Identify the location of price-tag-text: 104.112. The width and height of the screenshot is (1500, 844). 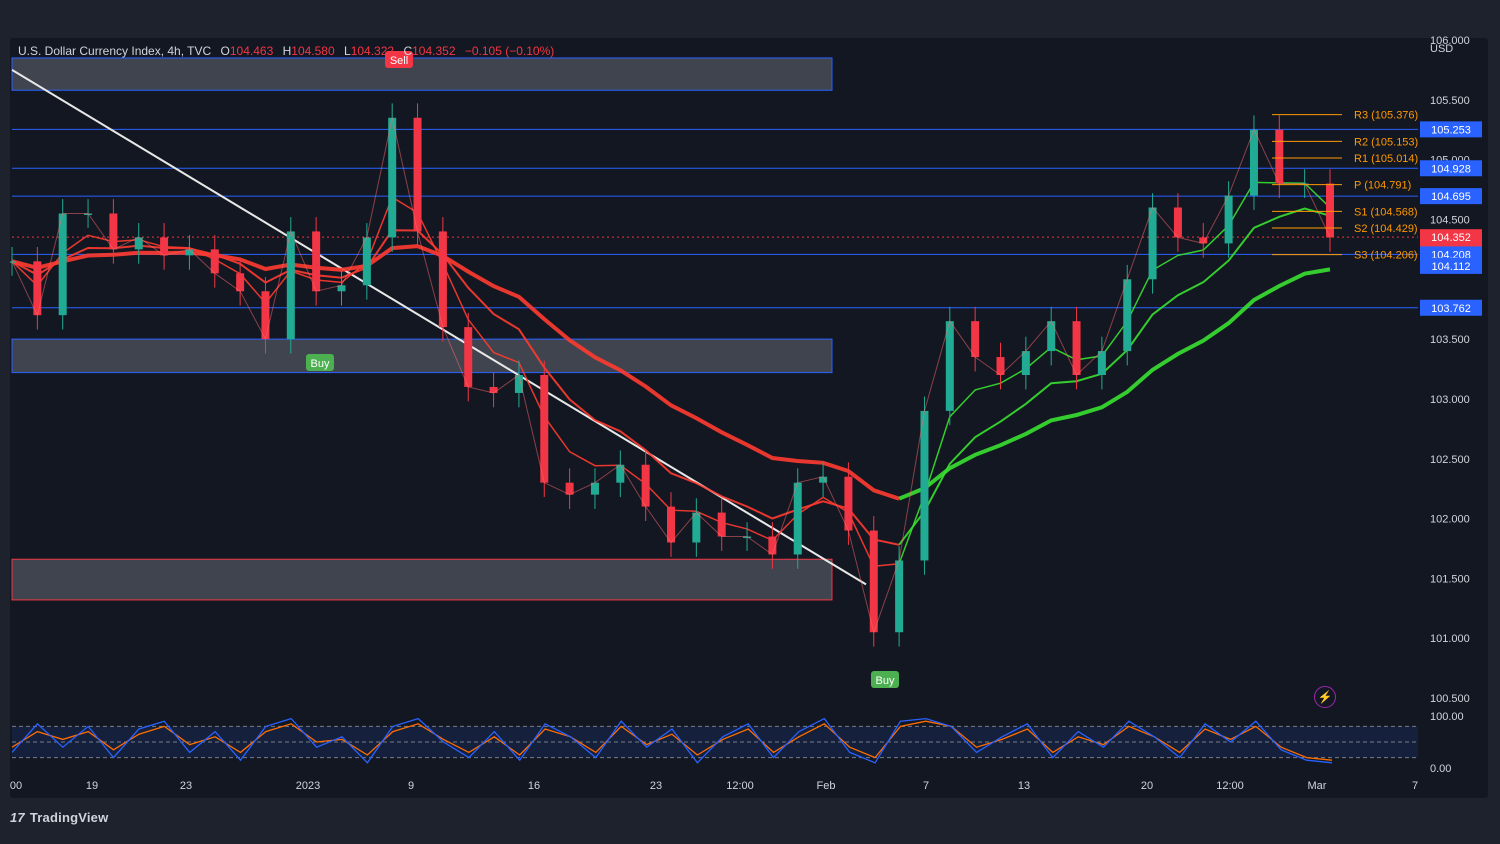
(1451, 267).